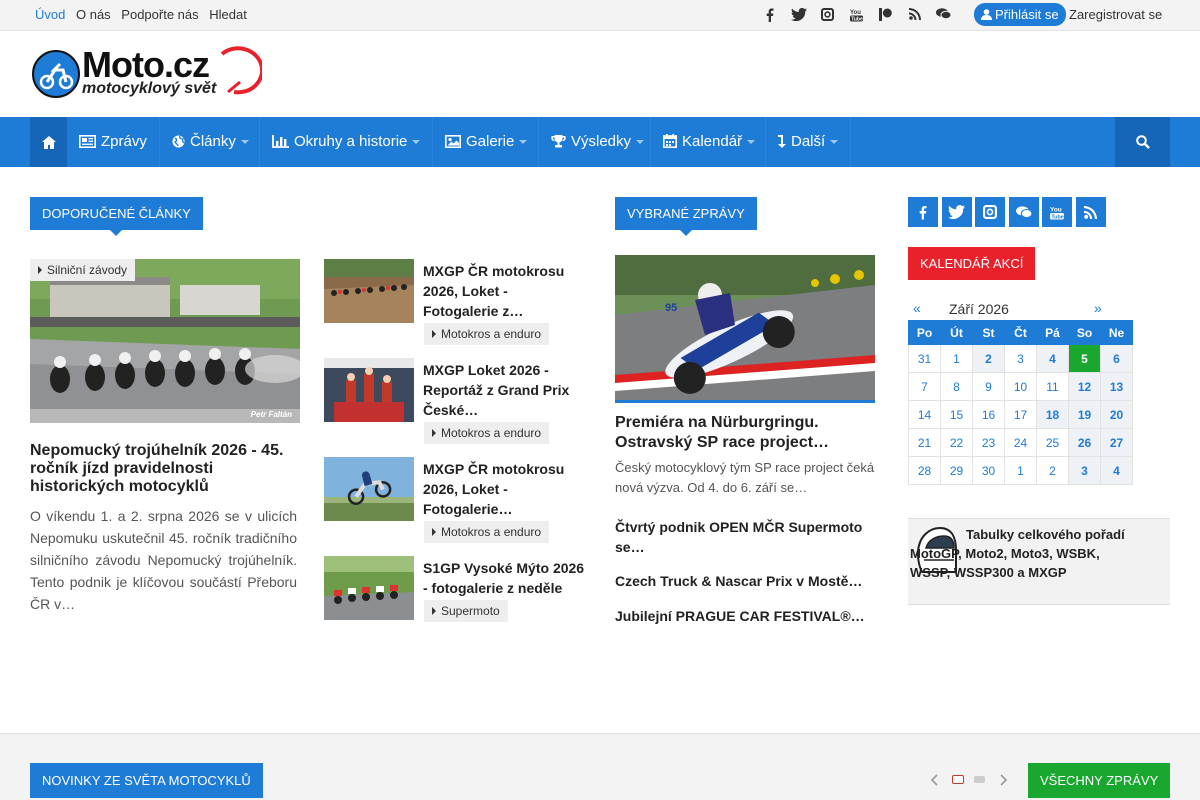 The width and height of the screenshot is (1200, 800). Describe the element at coordinates (988, 386) in the screenshot. I see `calendar-day: 9` at that location.